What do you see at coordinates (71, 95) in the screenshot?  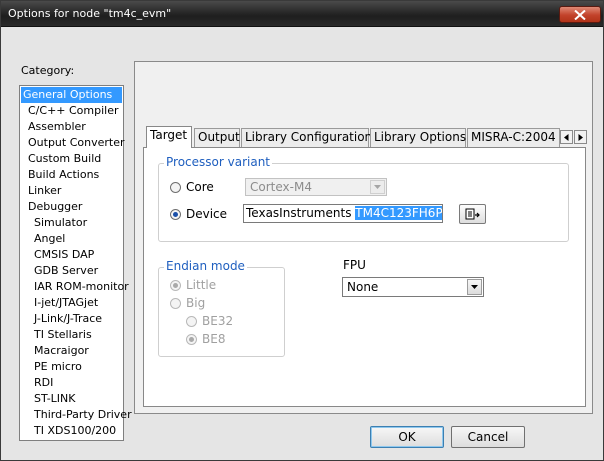 I see `category-item-general-options: General Options` at bounding box center [71, 95].